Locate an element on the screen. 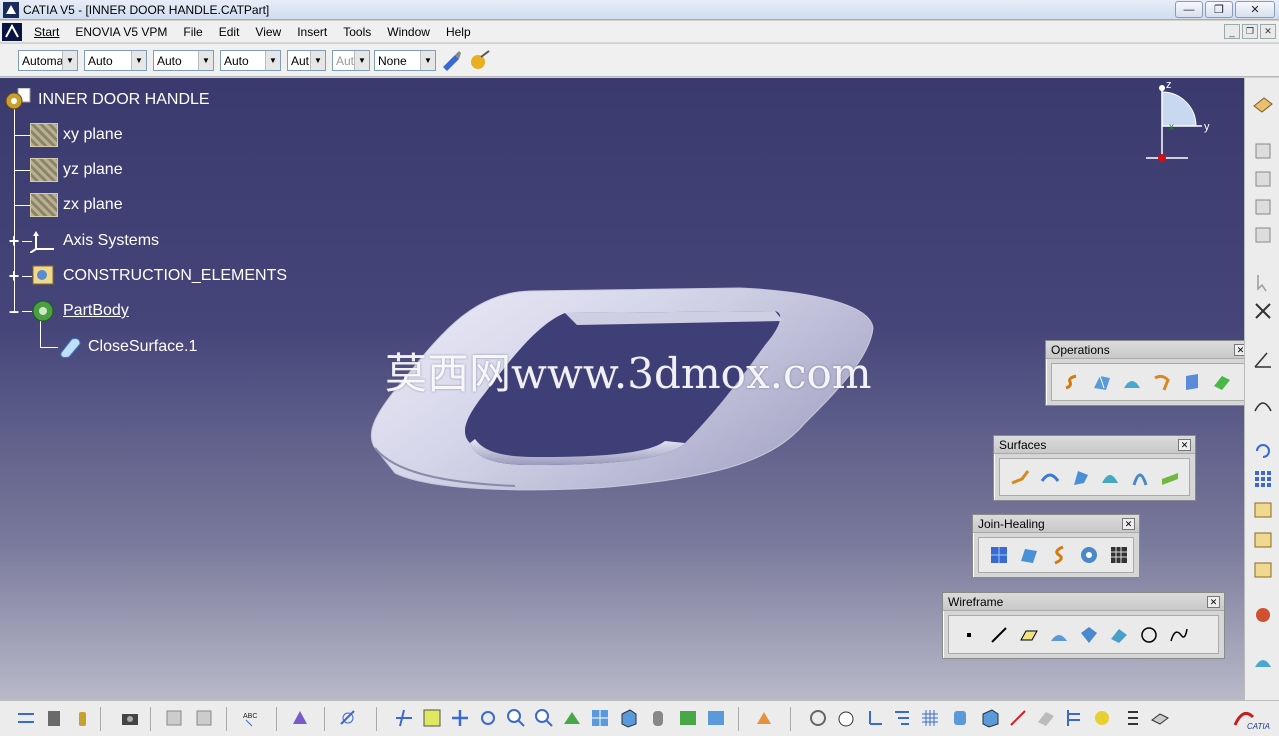  operations-toolbar: Operations ✕ is located at coordinates (1144, 373).